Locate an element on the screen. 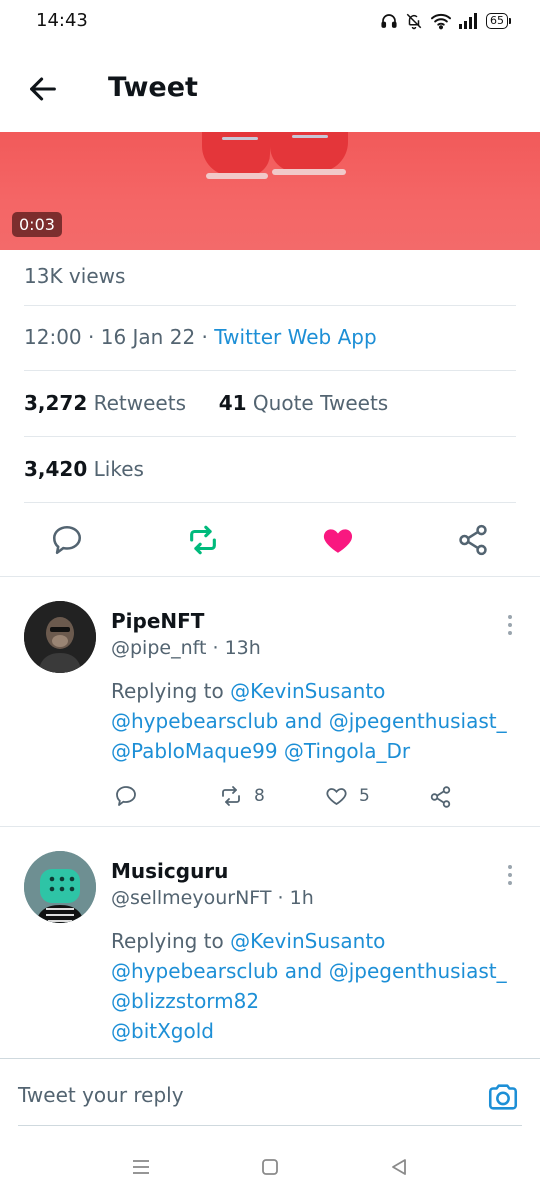 This screenshot has height=1200, width=540. reply-action-retweet: 8 is located at coordinates (241, 796).